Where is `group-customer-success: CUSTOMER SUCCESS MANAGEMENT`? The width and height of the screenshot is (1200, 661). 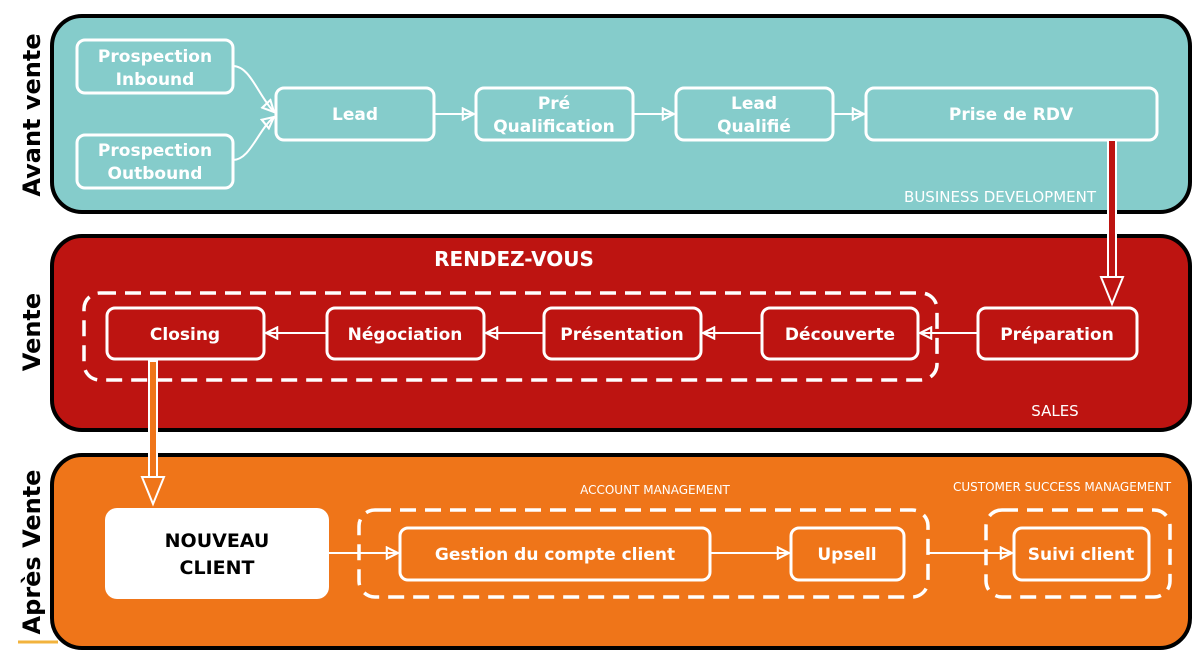 group-customer-success: CUSTOMER SUCCESS MANAGEMENT is located at coordinates (1062, 487).